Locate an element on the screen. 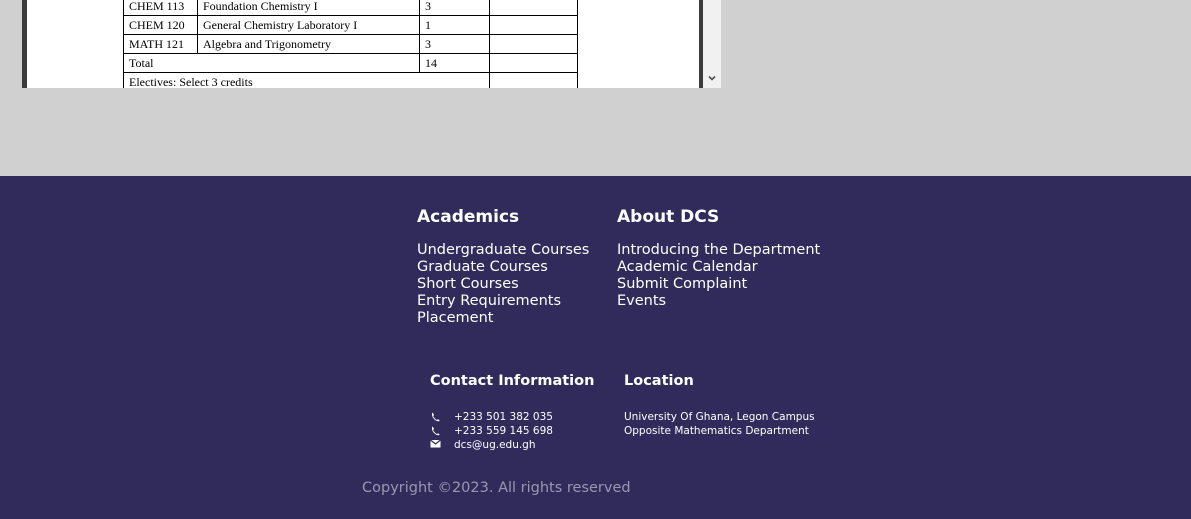 This screenshot has width=1191, height=519. credits-cell: 1 is located at coordinates (454, 25).